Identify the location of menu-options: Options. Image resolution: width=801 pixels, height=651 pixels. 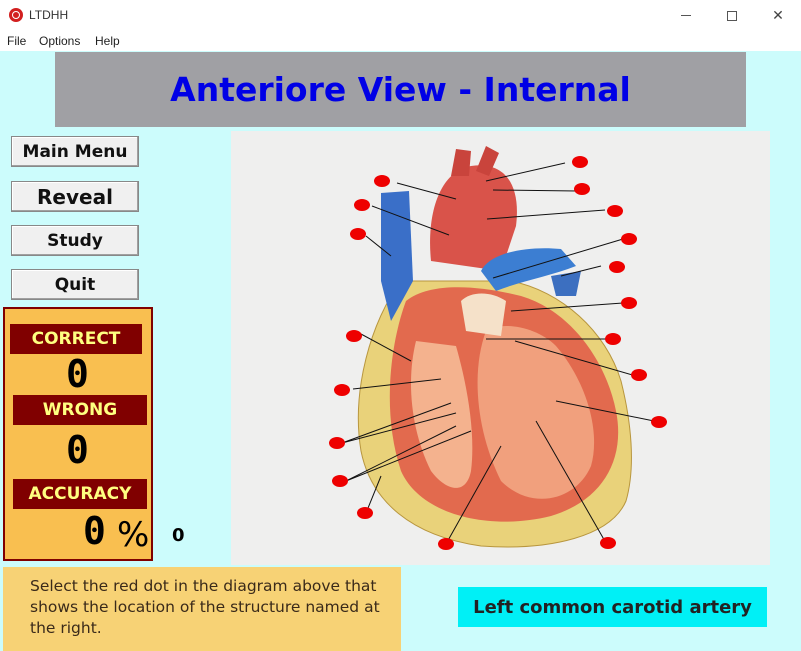
(59, 41).